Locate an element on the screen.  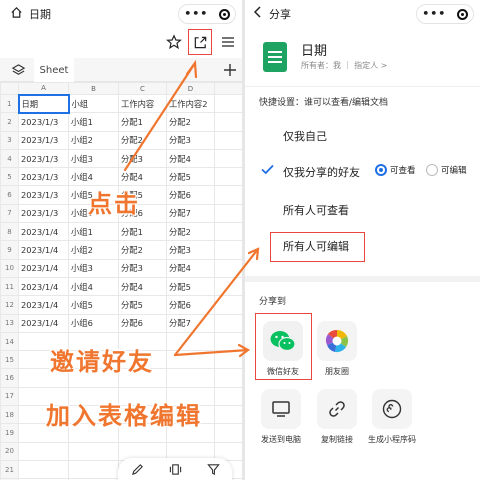
annotation-invite: 邀请好友 is located at coordinates (102, 362).